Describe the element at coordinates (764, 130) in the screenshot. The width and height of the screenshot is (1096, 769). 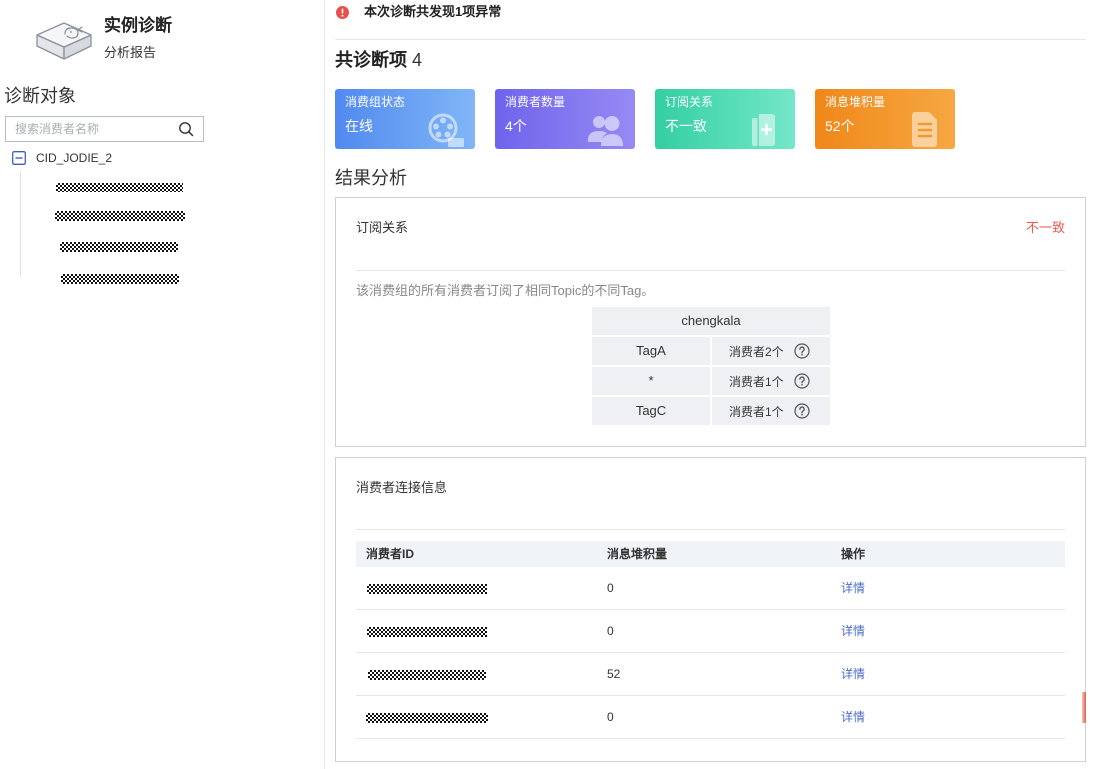
I see `document-add-icon` at that location.